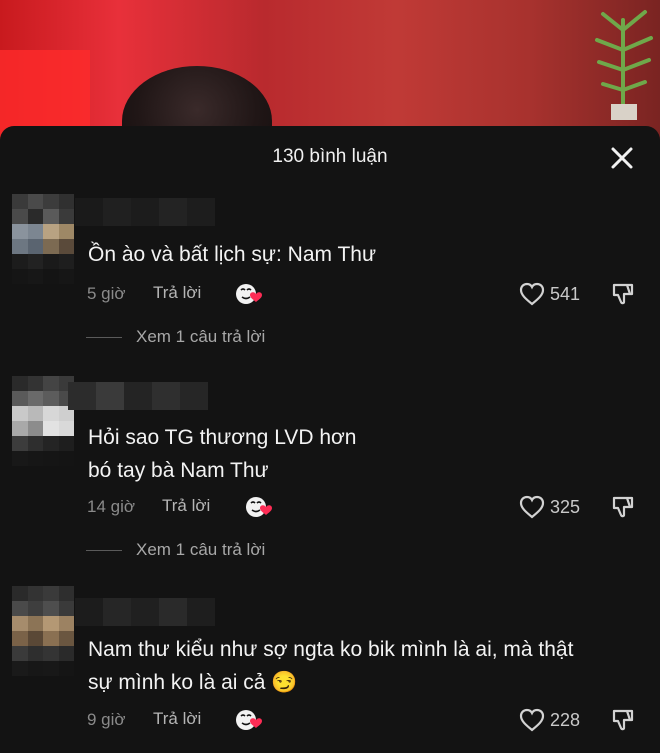 The width and height of the screenshot is (660, 753). I want to click on like-count: 325, so click(565, 506).